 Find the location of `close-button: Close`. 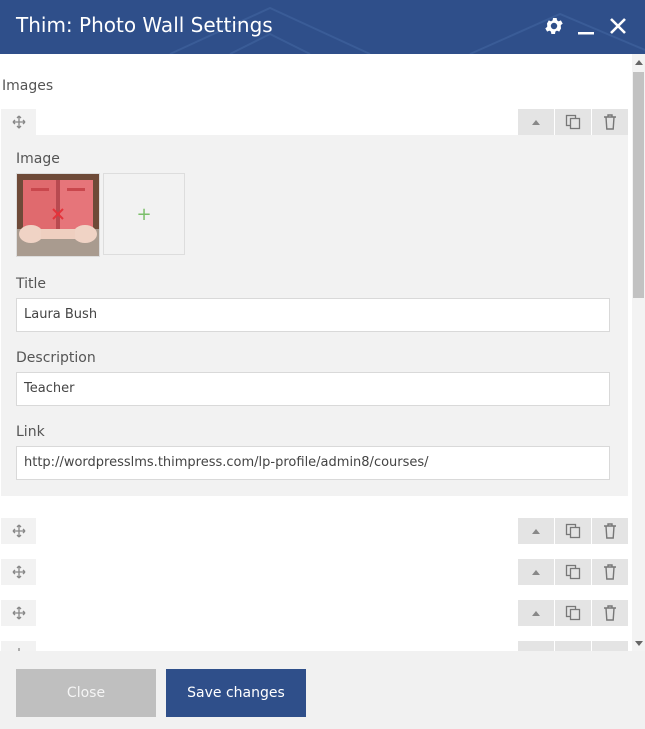

close-button: Close is located at coordinates (86, 693).